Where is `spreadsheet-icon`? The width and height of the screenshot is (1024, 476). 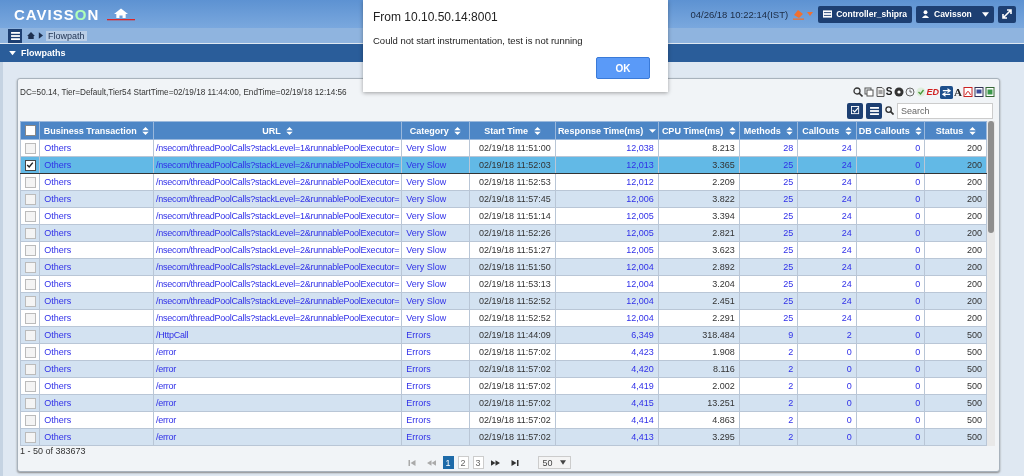
spreadsheet-icon is located at coordinates (990, 92).